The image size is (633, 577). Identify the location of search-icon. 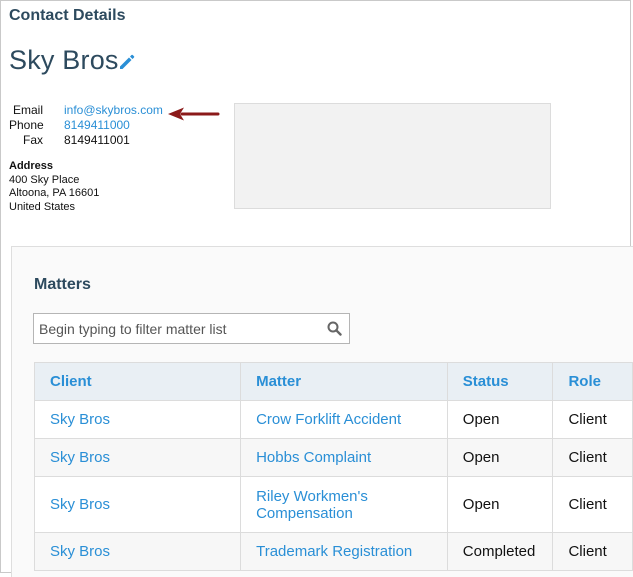
(334, 328).